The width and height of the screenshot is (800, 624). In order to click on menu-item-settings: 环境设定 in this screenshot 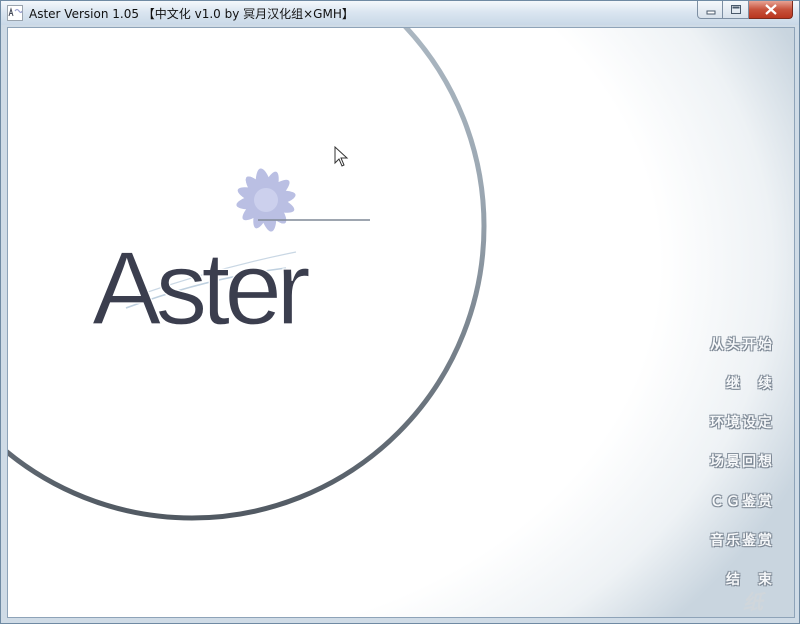, I will do `click(719, 422)`.